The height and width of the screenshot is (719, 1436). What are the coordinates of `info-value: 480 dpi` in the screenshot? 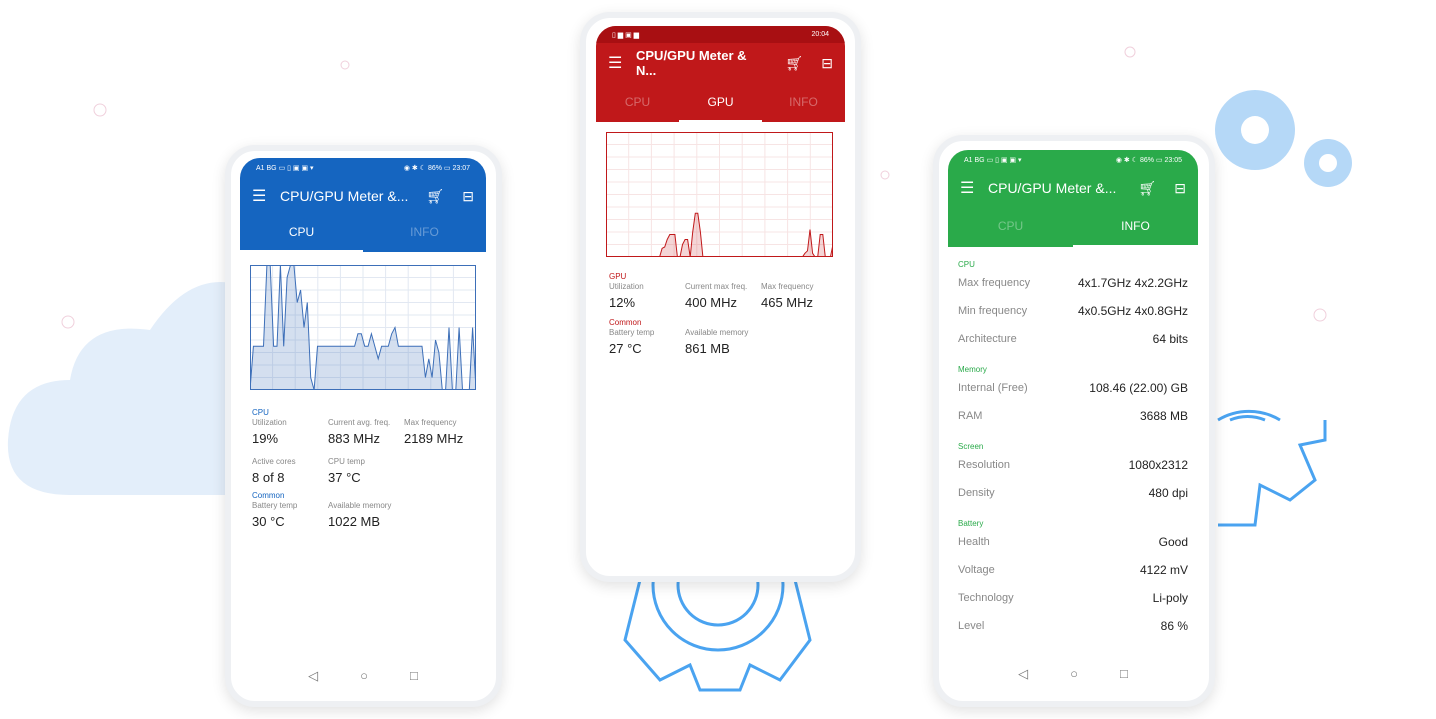 It's located at (1168, 493).